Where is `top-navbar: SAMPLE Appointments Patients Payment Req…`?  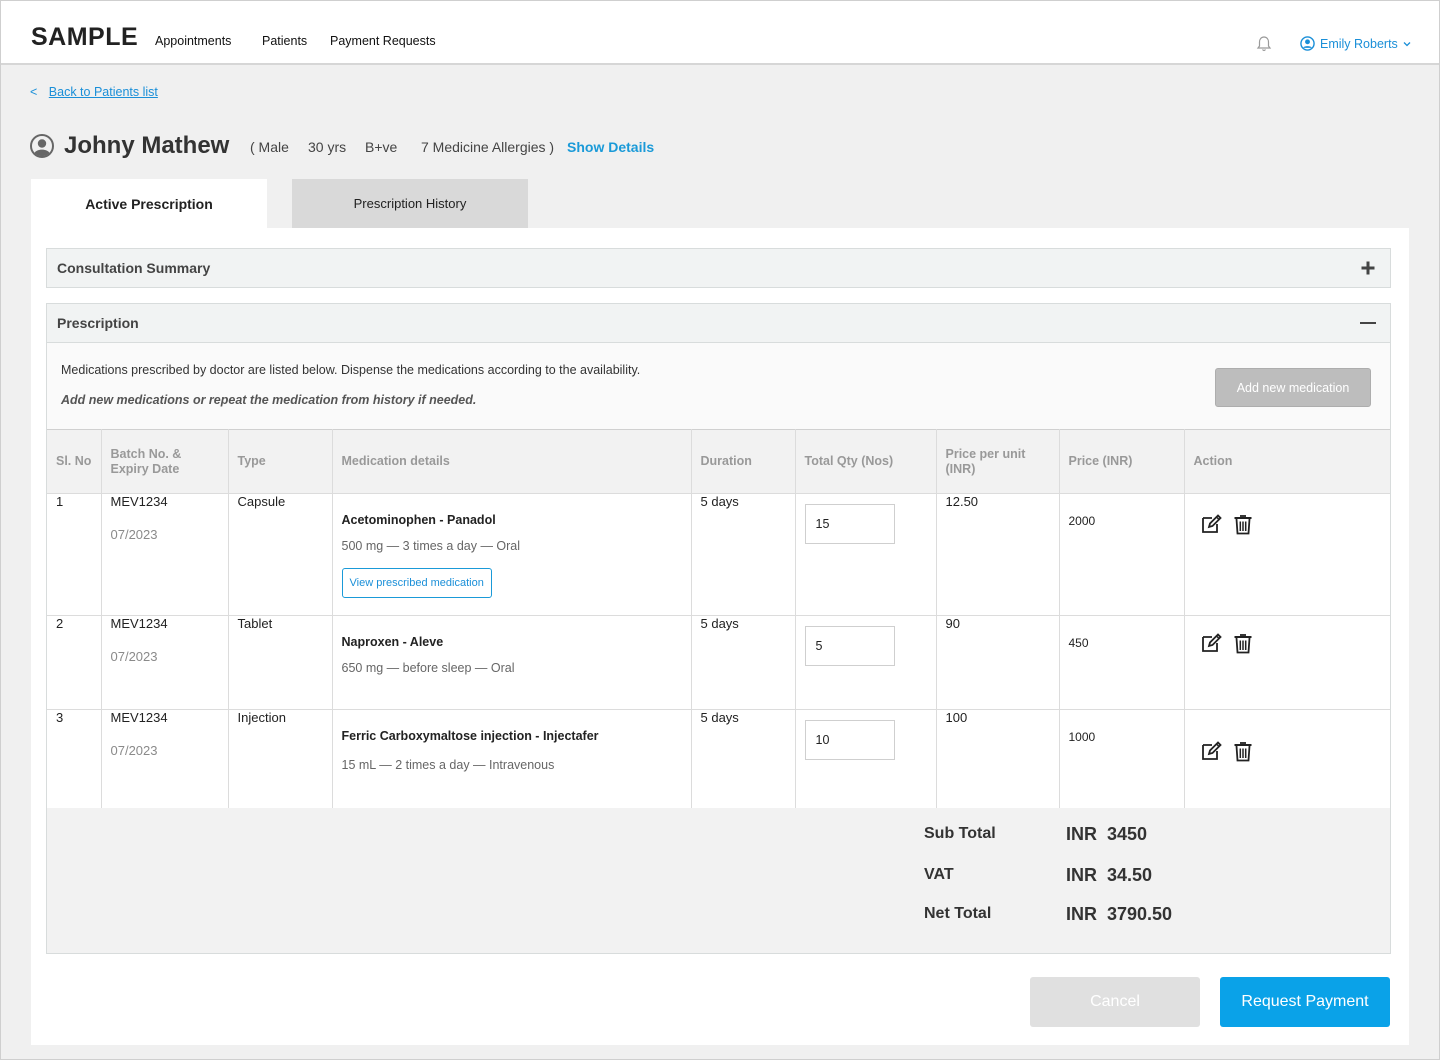 top-navbar: SAMPLE Appointments Patients Payment Req… is located at coordinates (720, 33).